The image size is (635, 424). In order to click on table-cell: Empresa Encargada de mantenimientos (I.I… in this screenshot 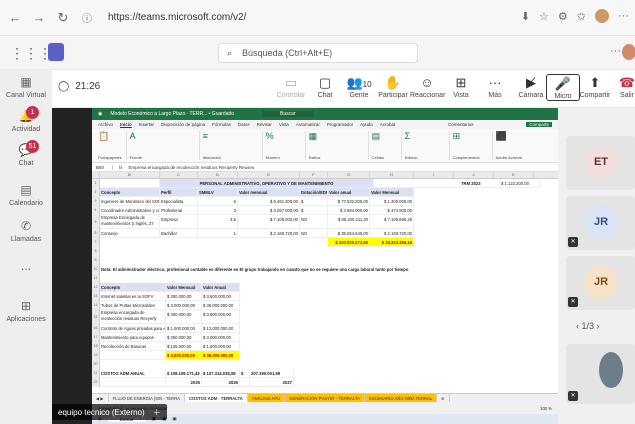, I will do `click(130, 222)`.